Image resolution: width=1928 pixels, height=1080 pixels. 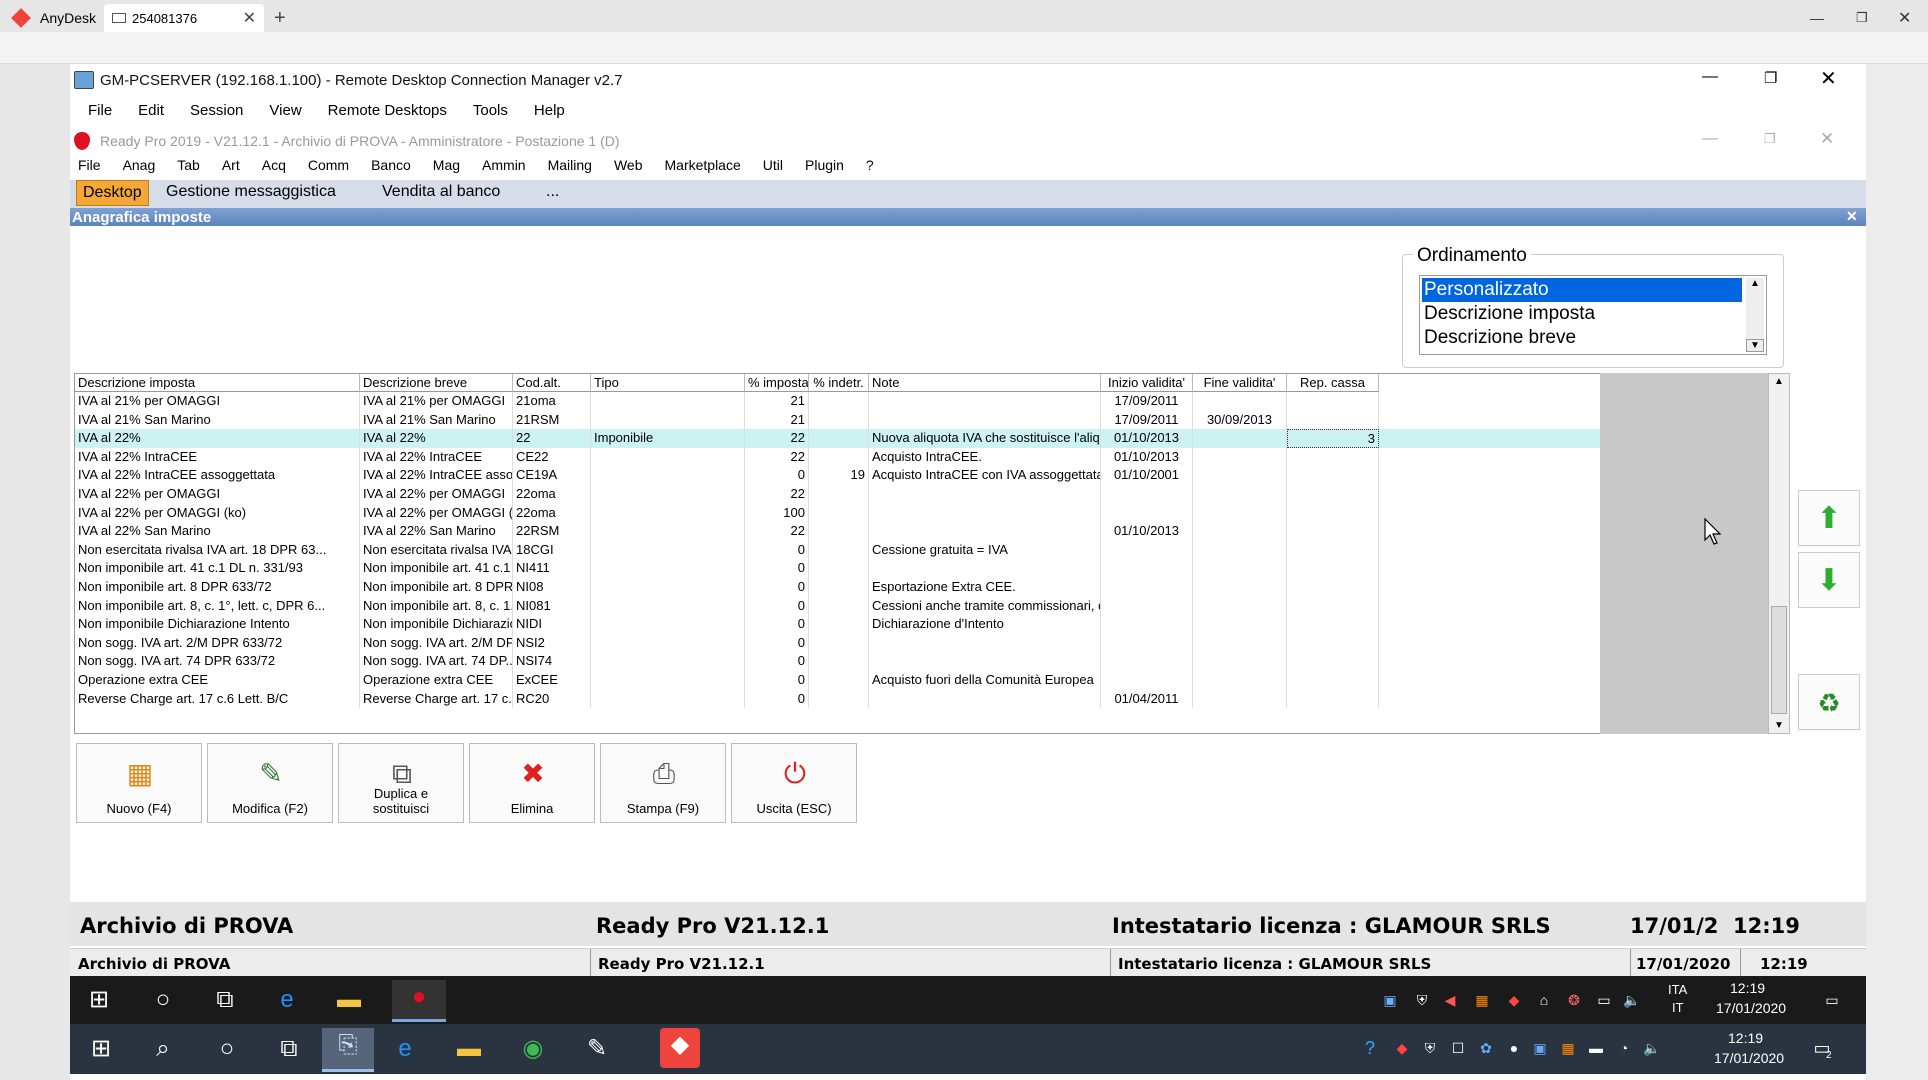 I want to click on local-clock-time: 12:19, so click(x=1745, y=1038).